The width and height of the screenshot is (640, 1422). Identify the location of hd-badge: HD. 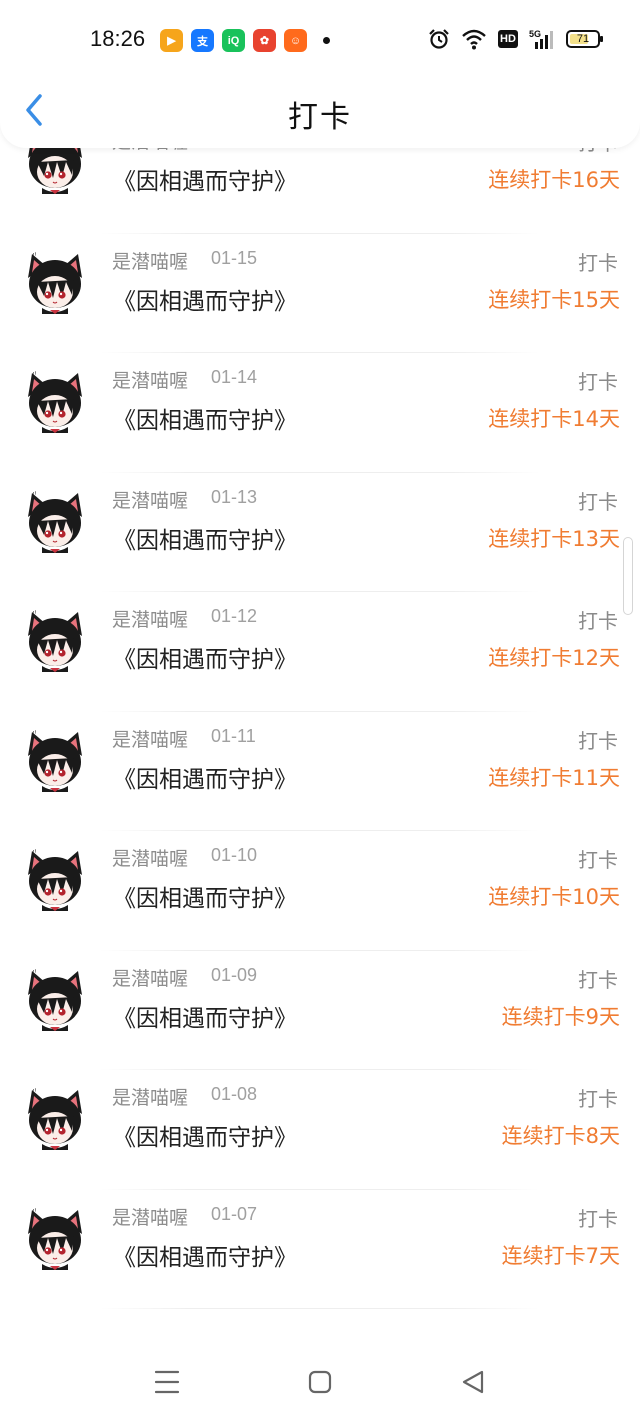
(508, 39).